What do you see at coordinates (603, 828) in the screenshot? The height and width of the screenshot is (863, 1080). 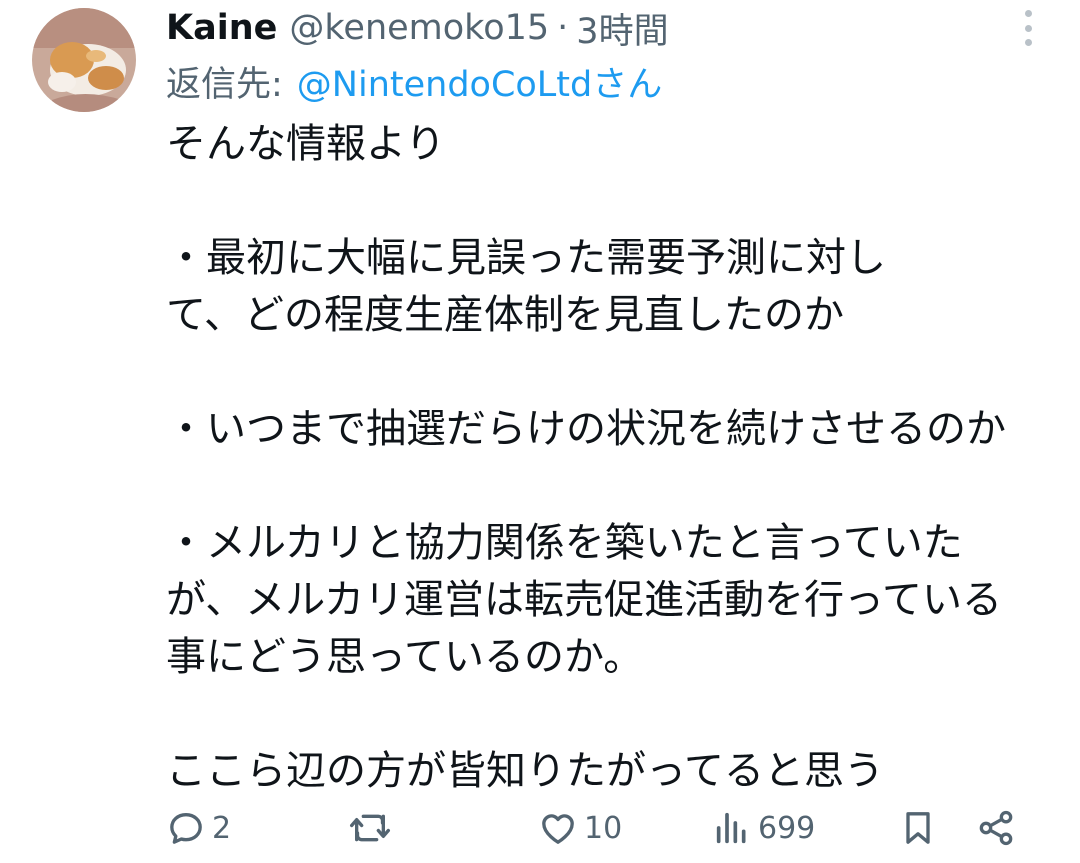 I see `like-count: 10` at bounding box center [603, 828].